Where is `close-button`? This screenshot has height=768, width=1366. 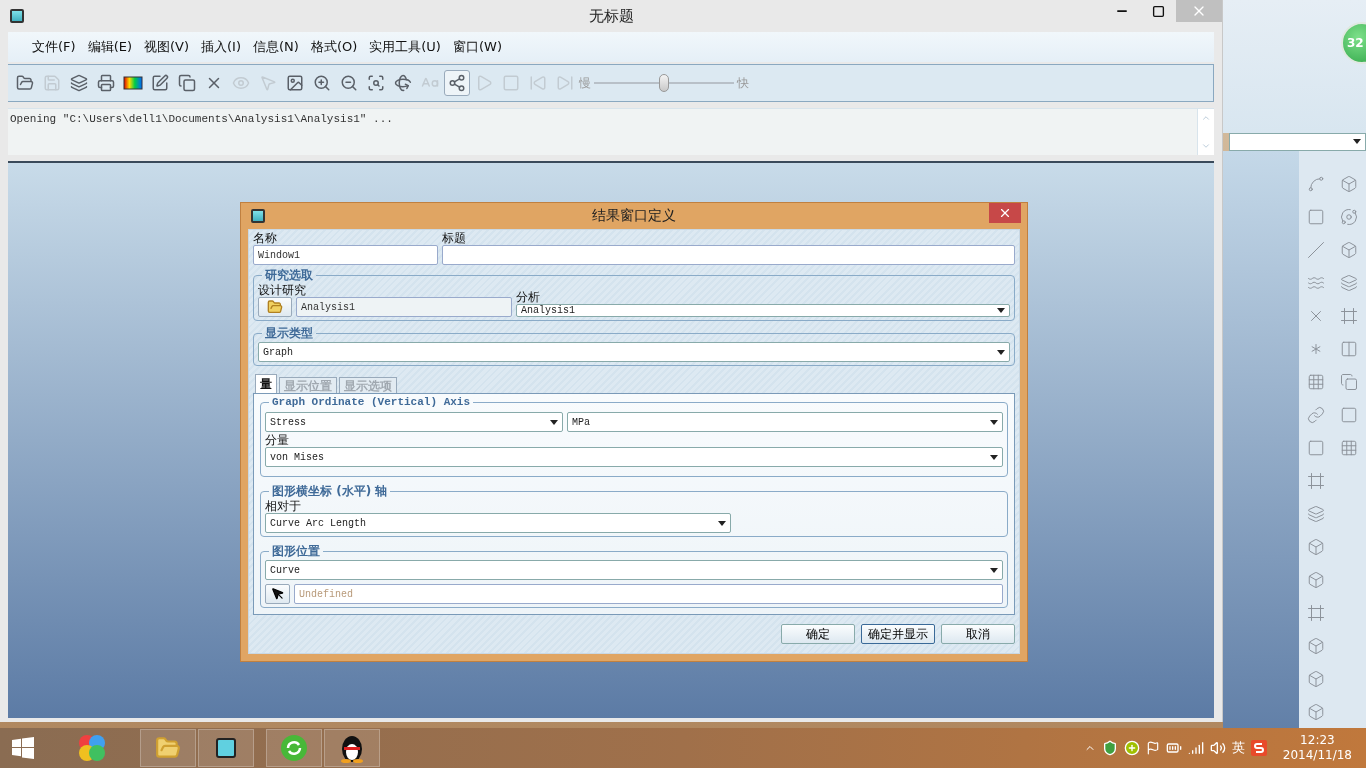 close-button is located at coordinates (1005, 213).